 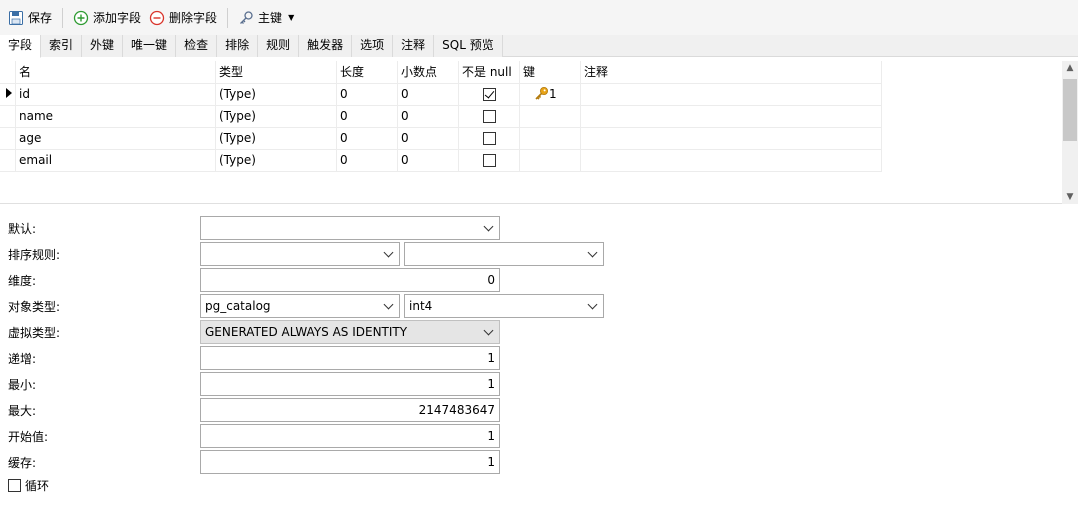 I want to click on tab-foreign-keys: 外键, so click(x=103, y=46).